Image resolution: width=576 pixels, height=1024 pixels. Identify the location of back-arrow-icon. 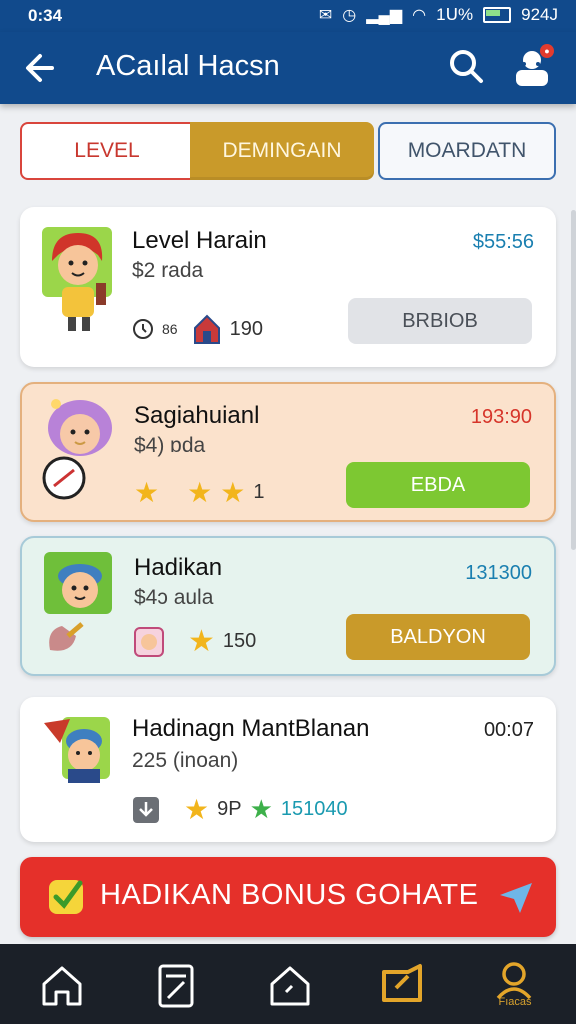
(42, 68).